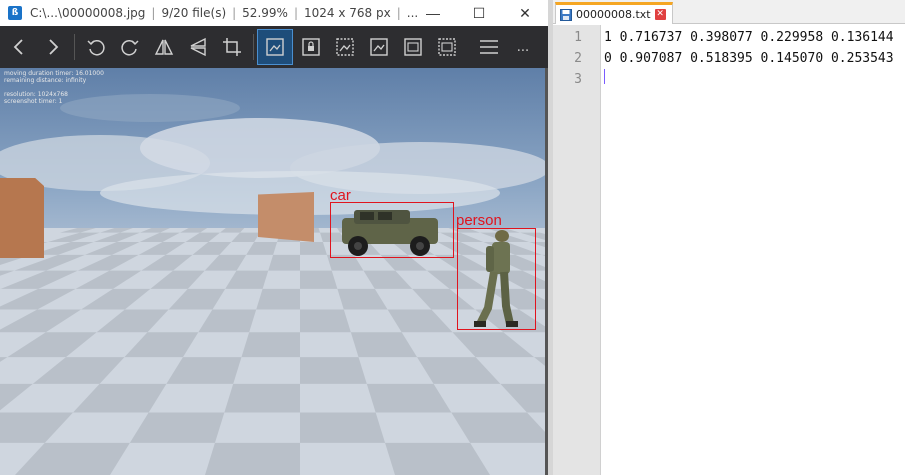 The width and height of the screenshot is (905, 475). I want to click on image-b-button, so click(379, 47).